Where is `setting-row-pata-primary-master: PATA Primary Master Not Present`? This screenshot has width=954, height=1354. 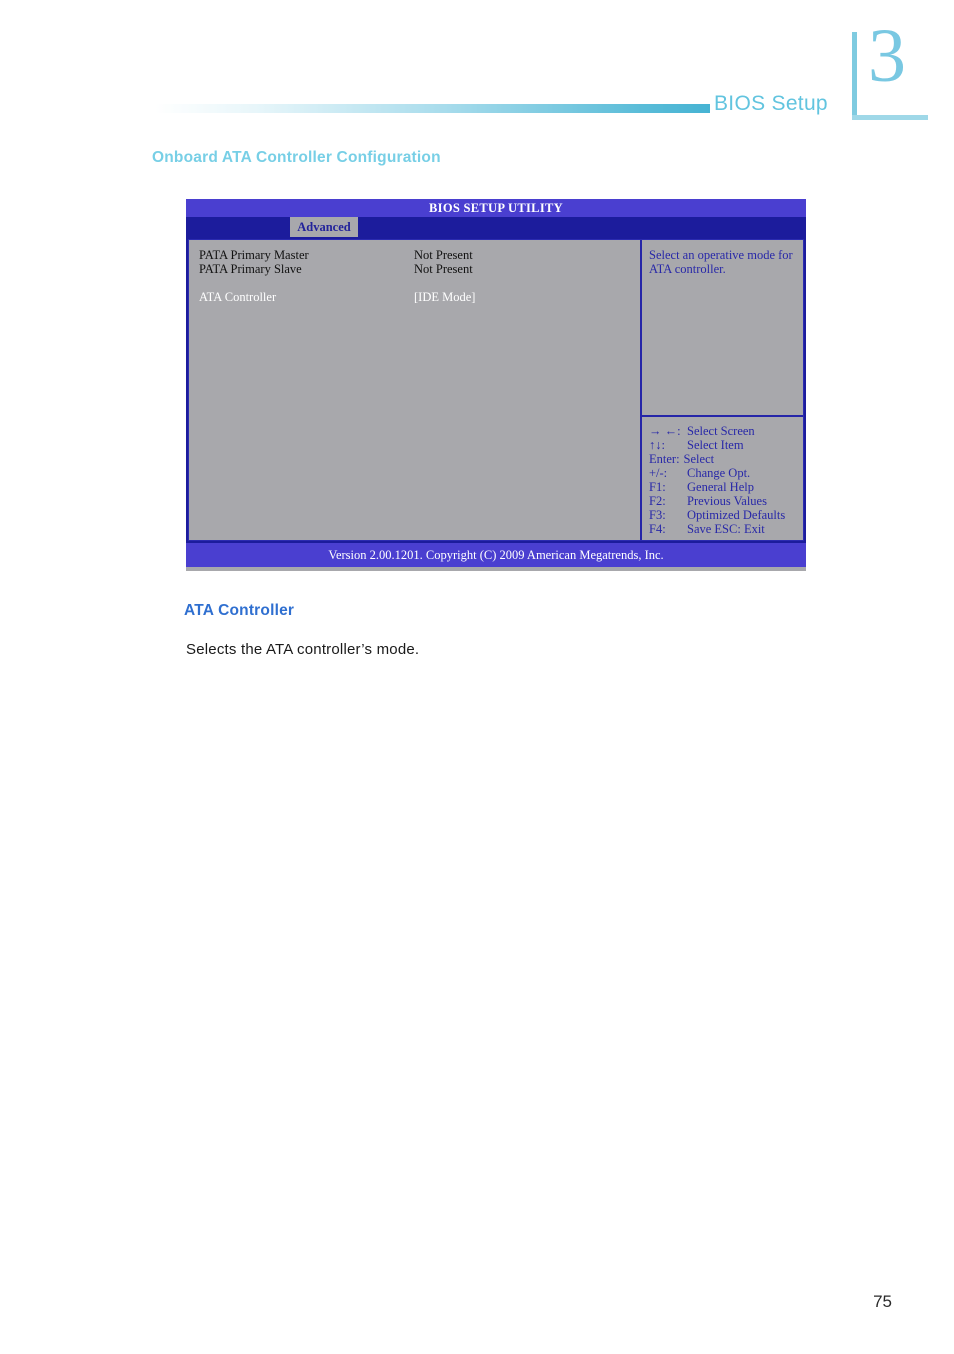 setting-row-pata-primary-master: PATA Primary Master Not Present is located at coordinates (419, 255).